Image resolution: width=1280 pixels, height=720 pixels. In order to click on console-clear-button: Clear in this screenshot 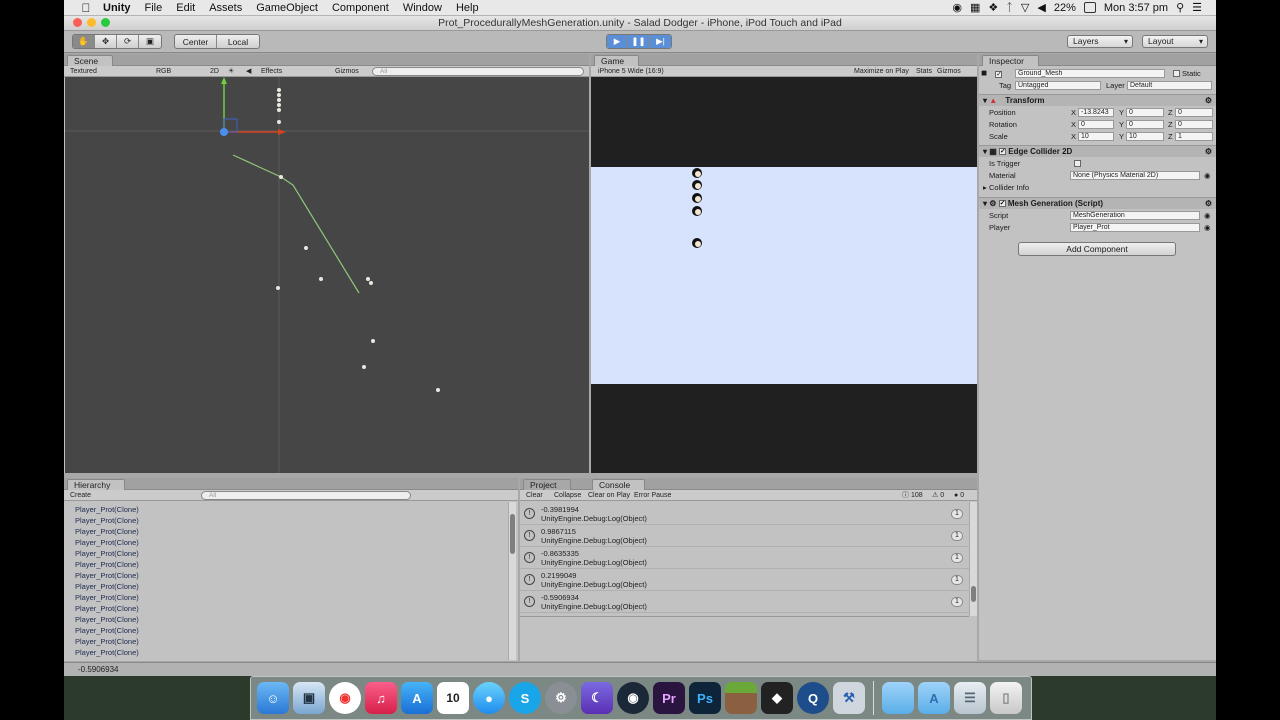, I will do `click(534, 495)`.